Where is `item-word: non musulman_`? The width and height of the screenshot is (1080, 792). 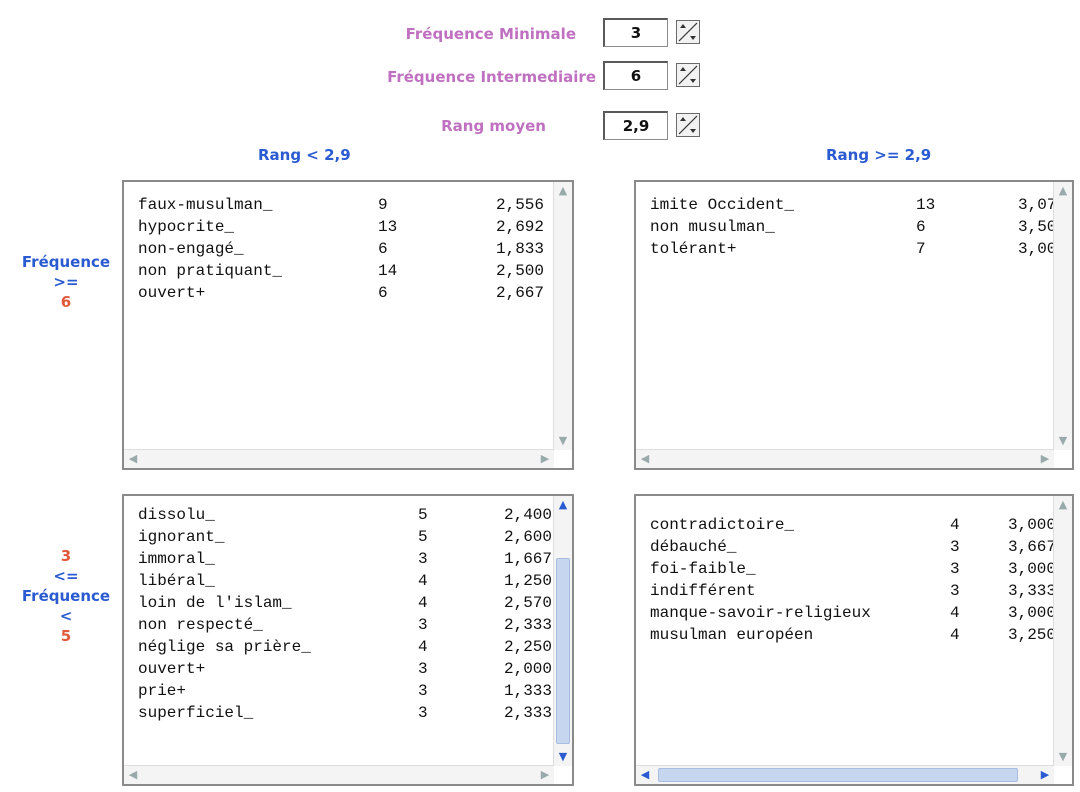 item-word: non musulman_ is located at coordinates (712, 227).